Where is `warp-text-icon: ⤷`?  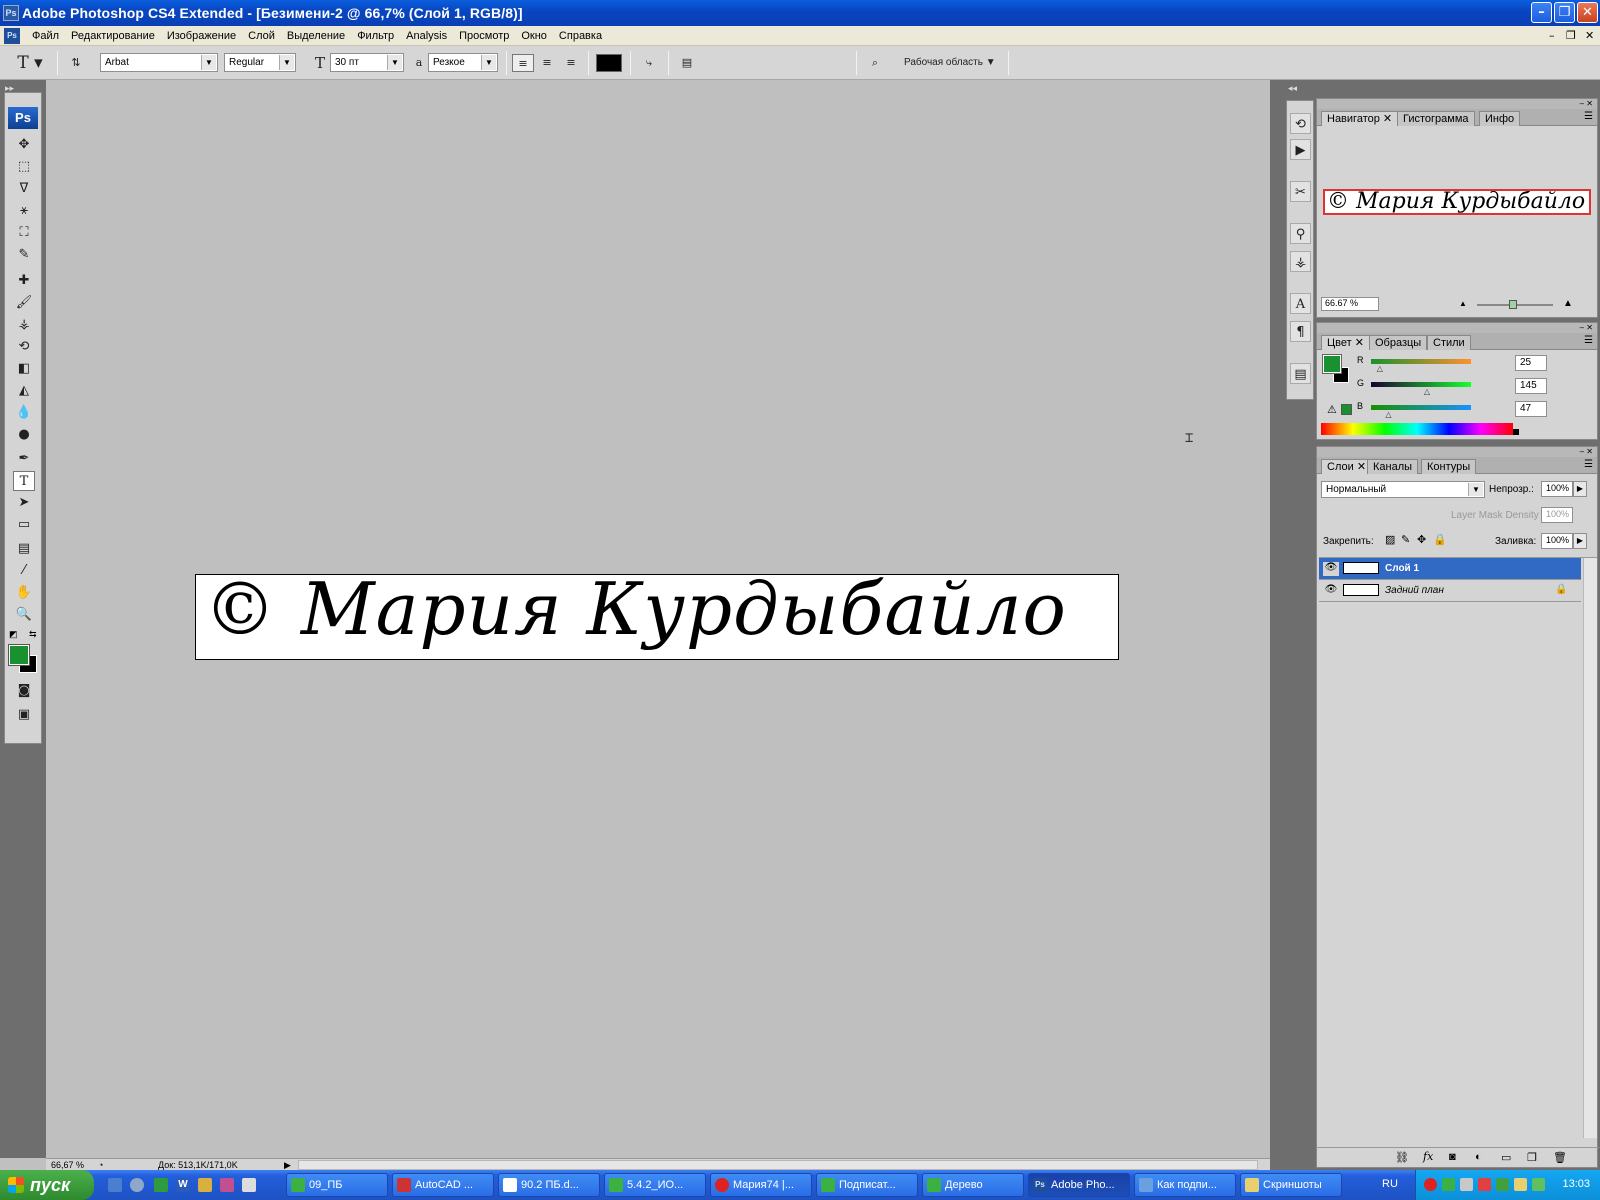 warp-text-icon: ⤷ is located at coordinates (649, 63).